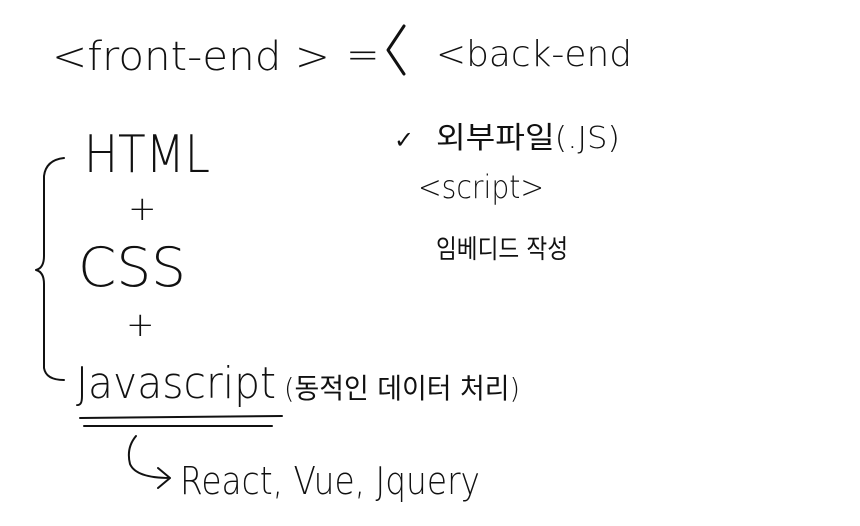 This screenshot has height=526, width=860. I want to click on equals-sign: =, so click(363, 55).